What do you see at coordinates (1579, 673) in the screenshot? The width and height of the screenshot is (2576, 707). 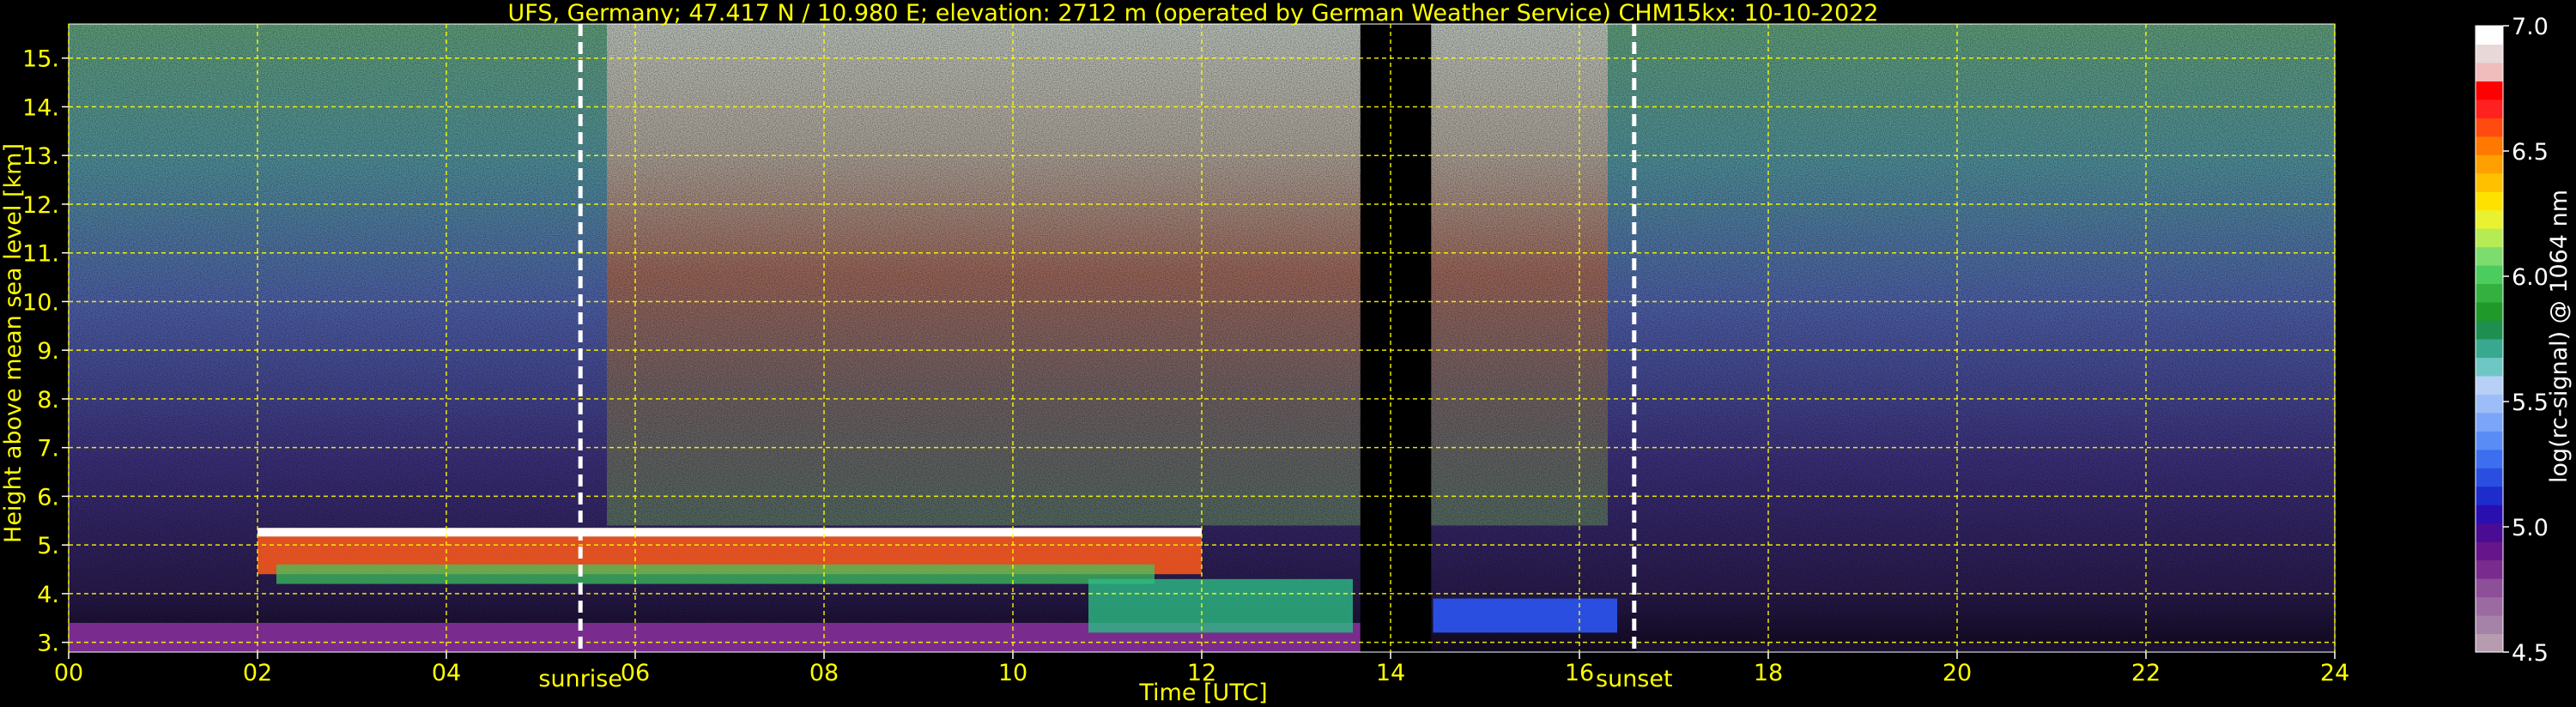 I see `x-tick-label: 16` at bounding box center [1579, 673].